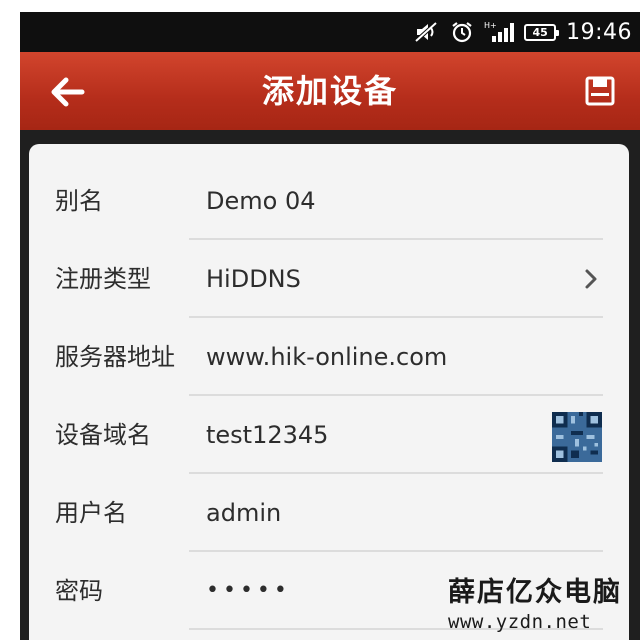  I want to click on page-title: 添加设备, so click(329, 91).